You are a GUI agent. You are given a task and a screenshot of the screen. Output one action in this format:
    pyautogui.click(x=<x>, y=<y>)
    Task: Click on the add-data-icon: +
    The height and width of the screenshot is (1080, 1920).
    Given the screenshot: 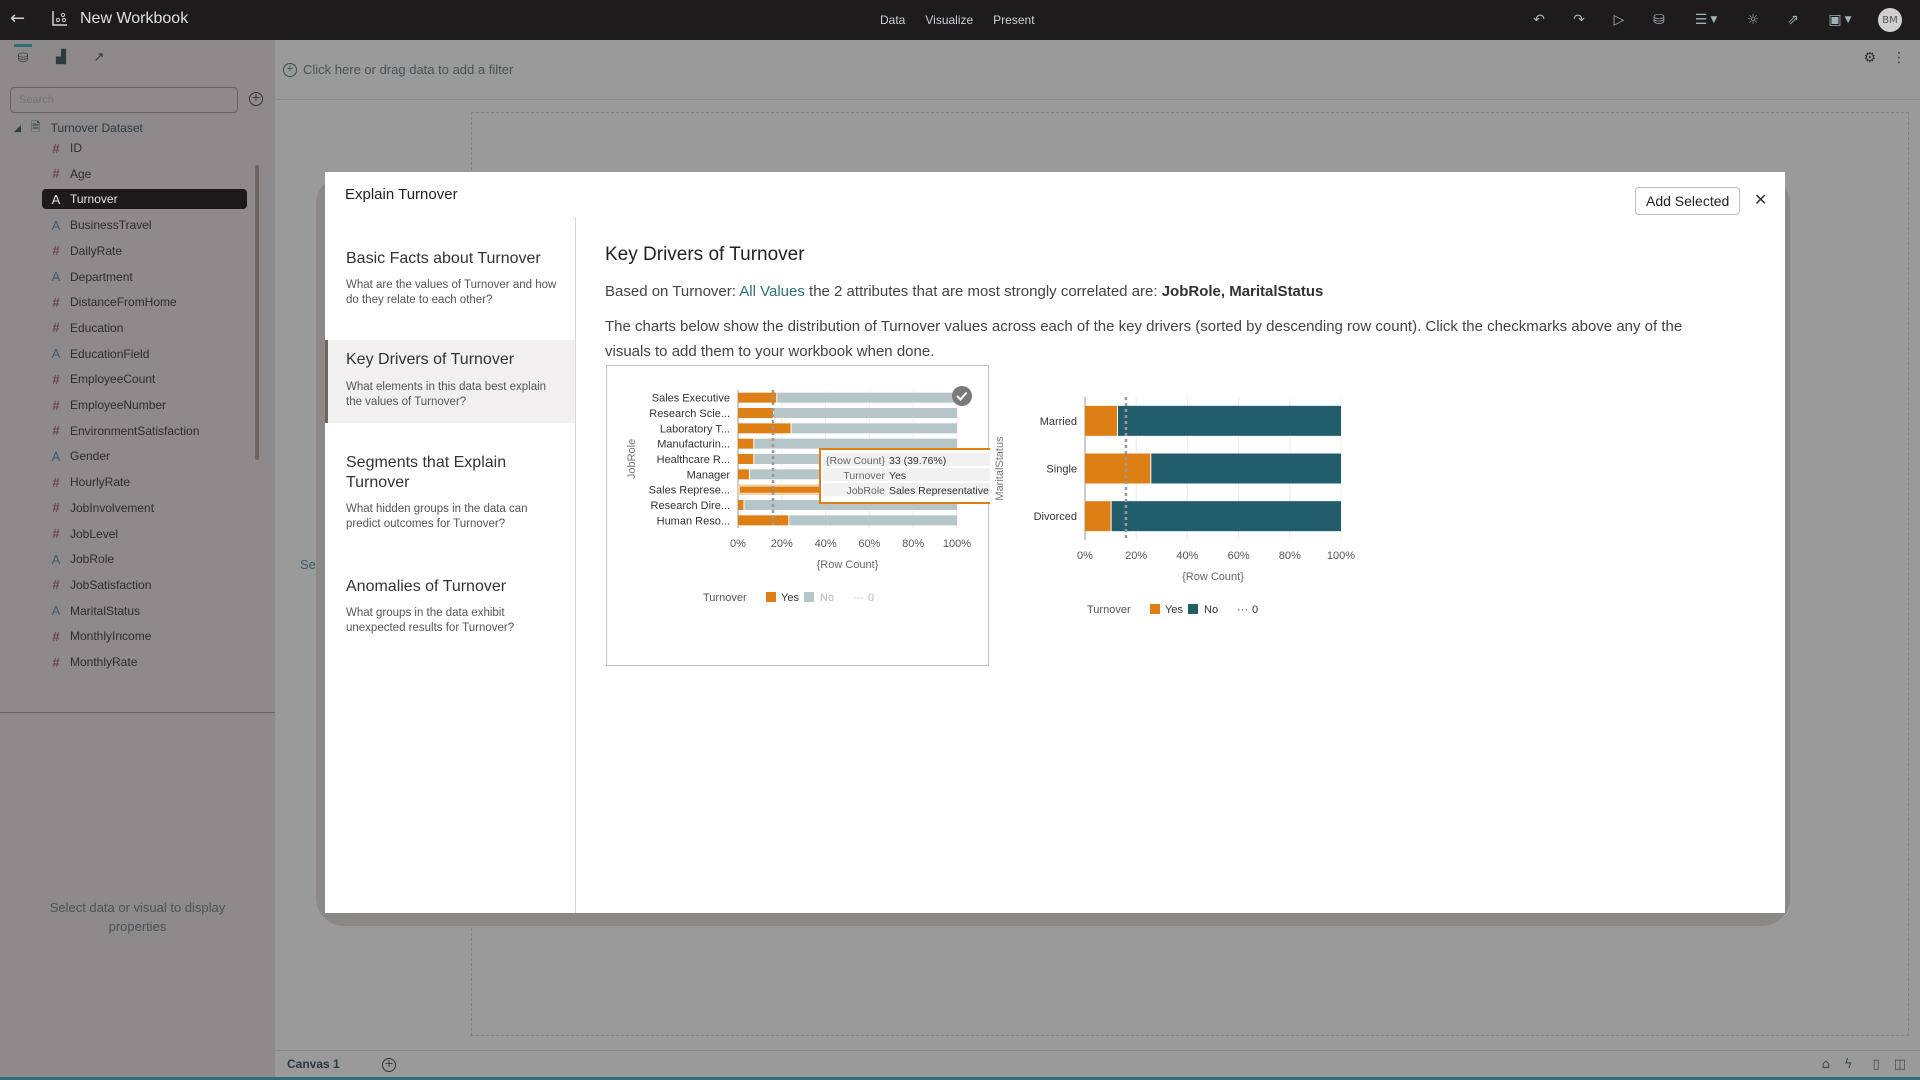 What is the action you would take?
    pyautogui.click(x=256, y=99)
    